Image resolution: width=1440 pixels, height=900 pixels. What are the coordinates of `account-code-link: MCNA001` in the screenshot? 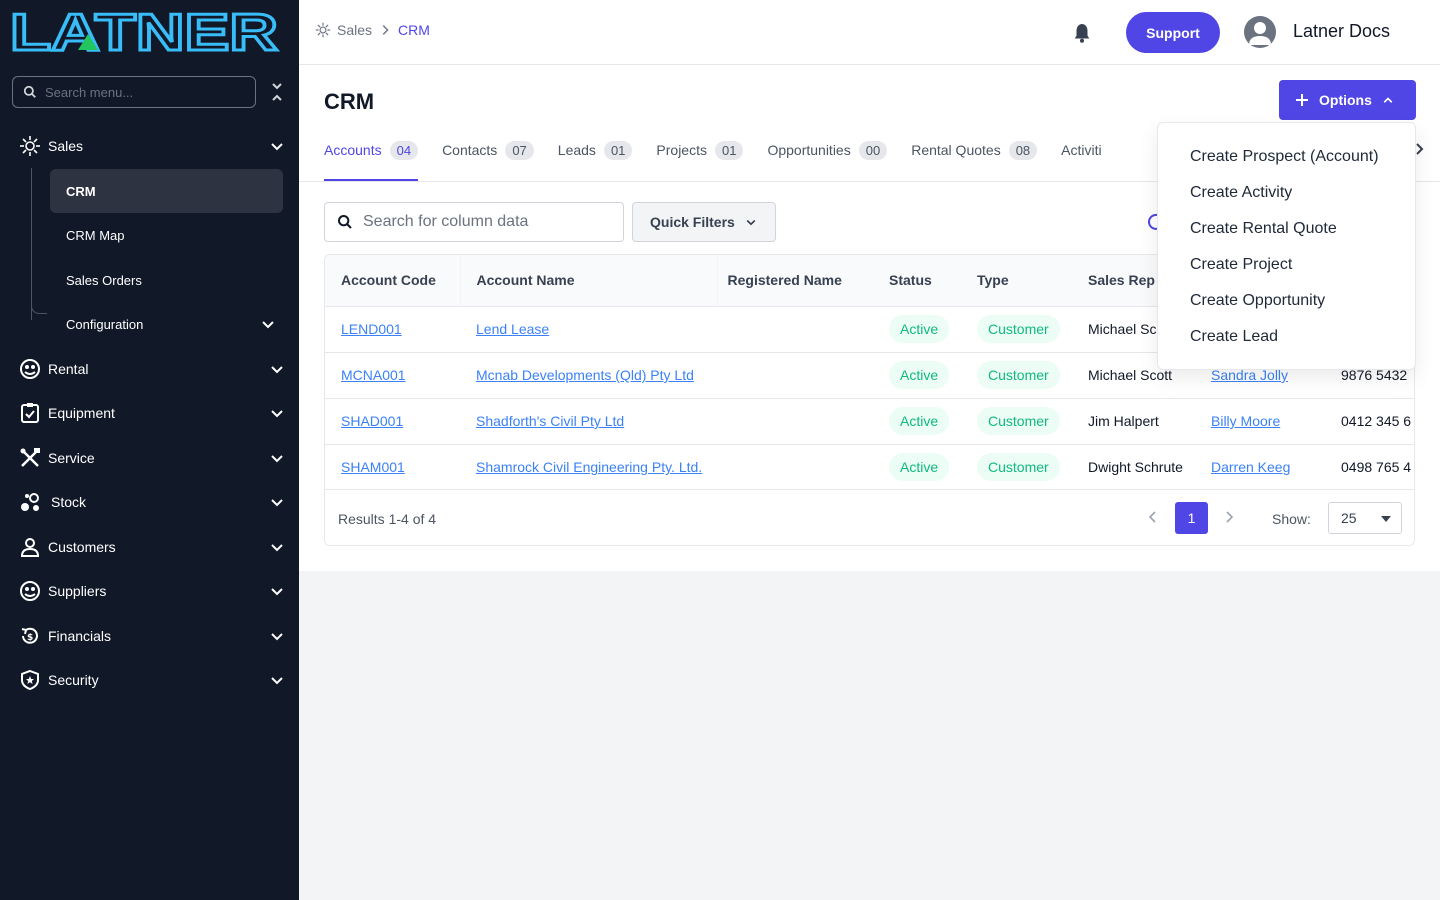 It's located at (373, 375).